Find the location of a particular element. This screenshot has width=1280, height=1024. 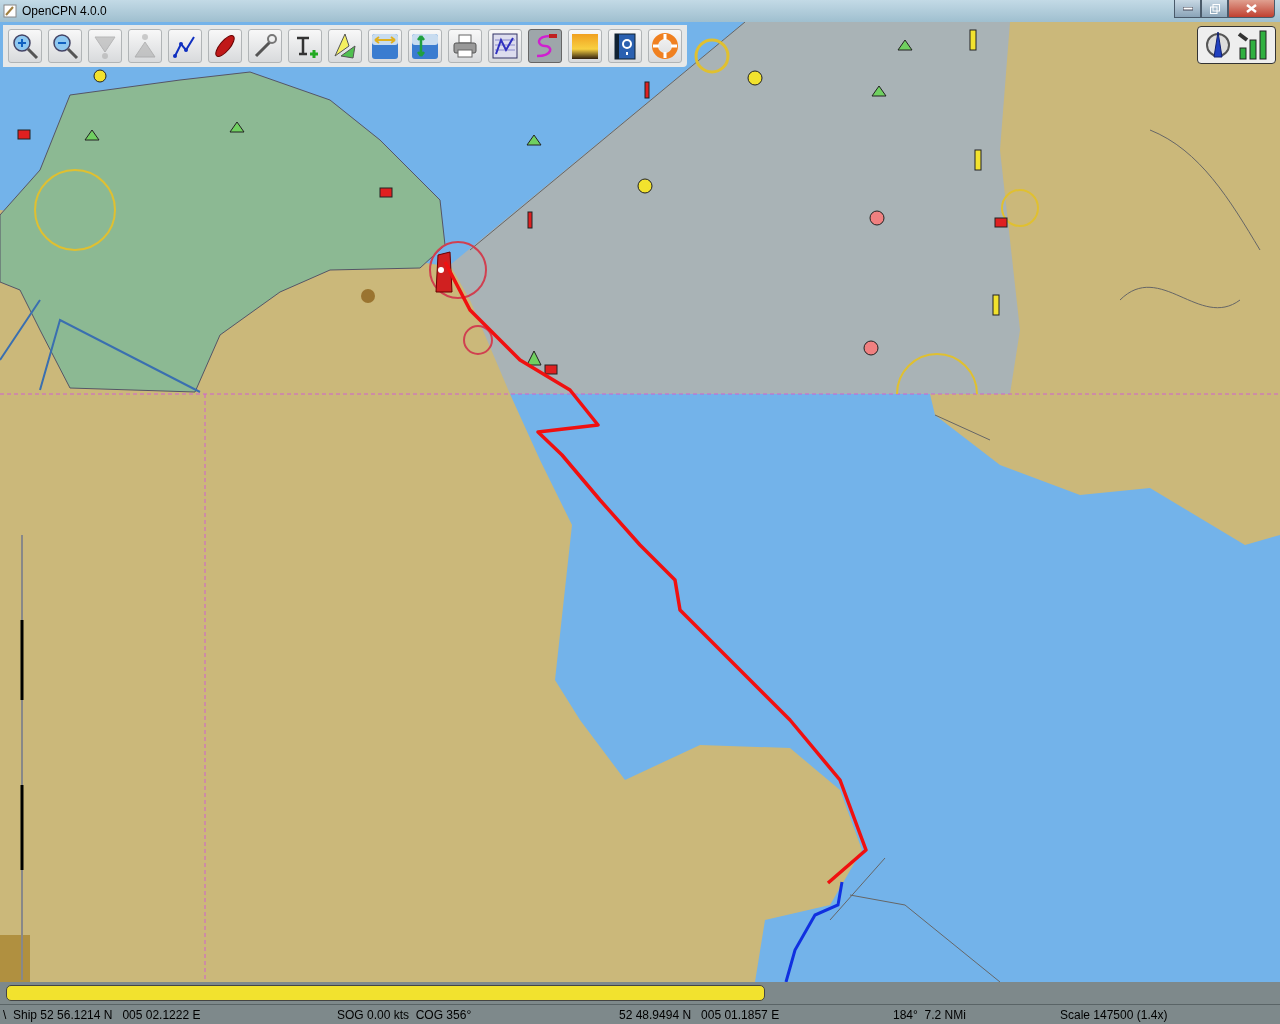

color-scheme-button is located at coordinates (585, 46).